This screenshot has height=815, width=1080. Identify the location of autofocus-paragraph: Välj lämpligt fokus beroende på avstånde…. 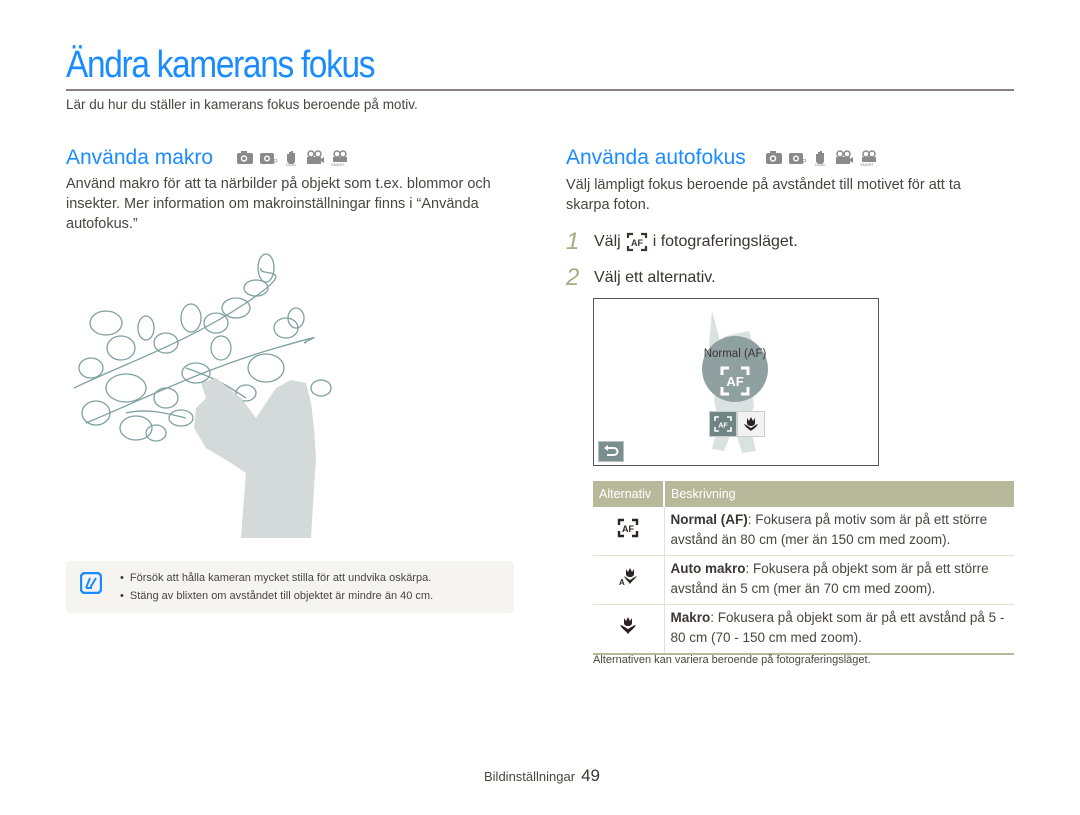
(763, 195).